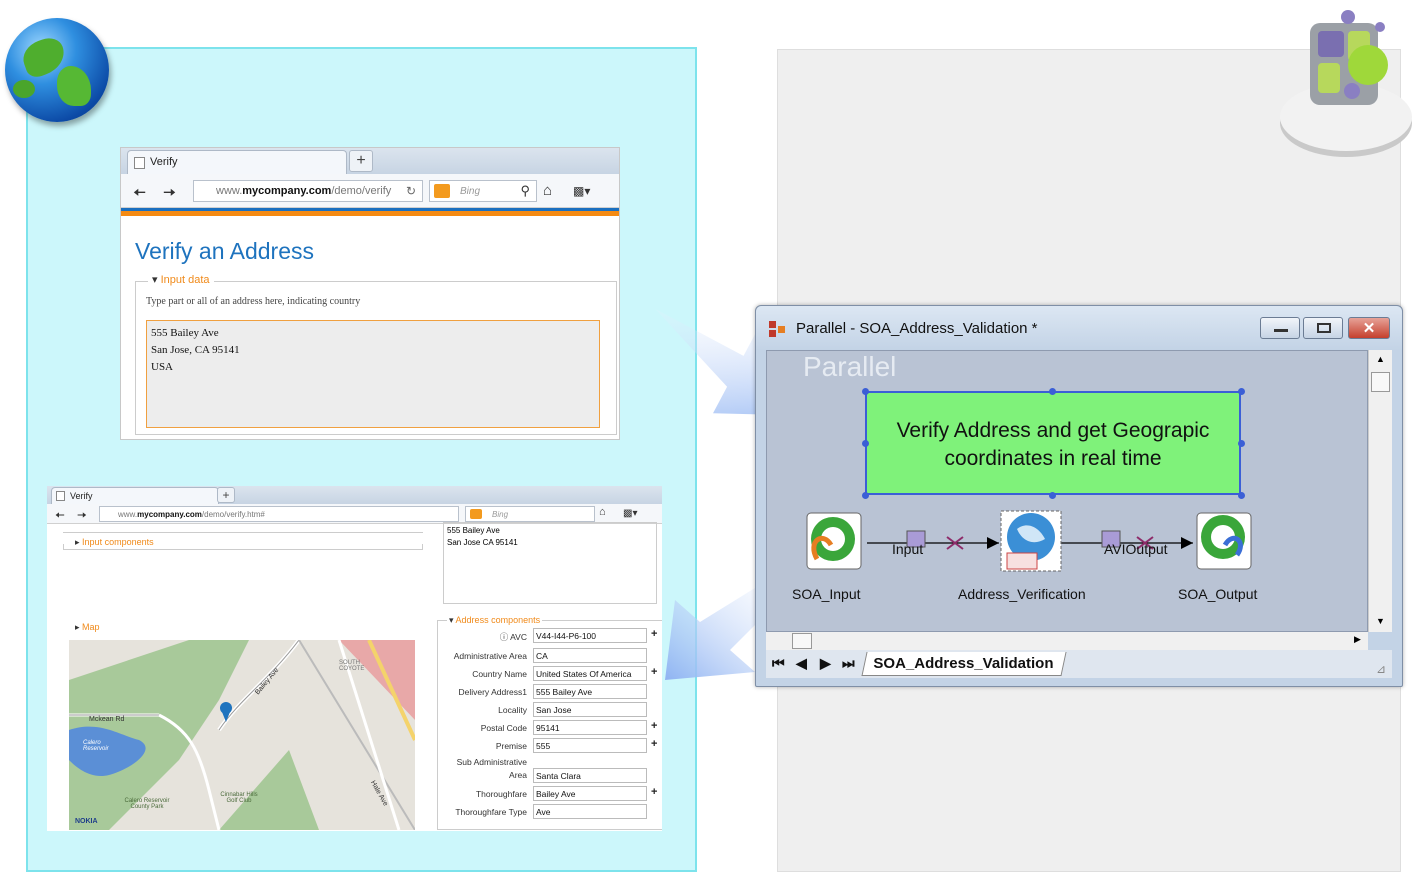 The width and height of the screenshot is (1417, 872). Describe the element at coordinates (590, 635) in the screenshot. I see `component-value: V44-I44-P6-100` at that location.